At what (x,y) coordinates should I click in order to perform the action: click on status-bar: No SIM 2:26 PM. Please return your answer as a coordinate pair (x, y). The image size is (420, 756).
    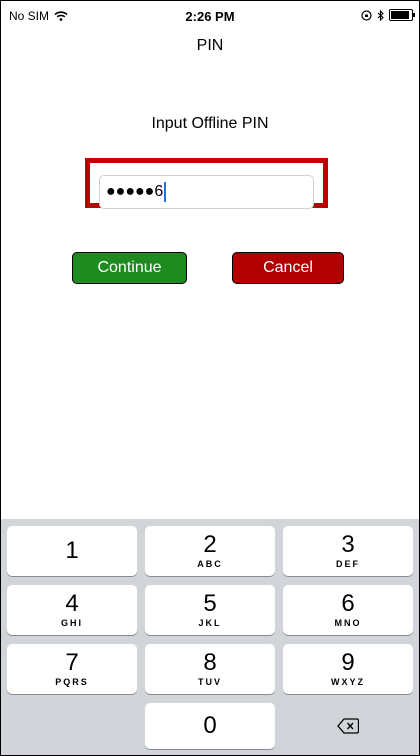
    Looking at the image, I should click on (210, 13).